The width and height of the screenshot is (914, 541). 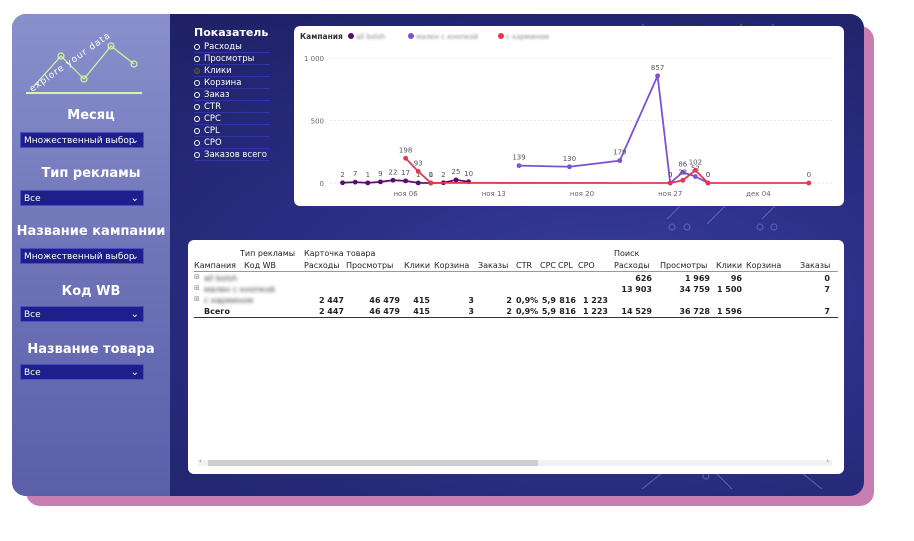 What do you see at coordinates (82, 372) in the screenshot?
I see `slicer-dropdown-product: Все ⌄` at bounding box center [82, 372].